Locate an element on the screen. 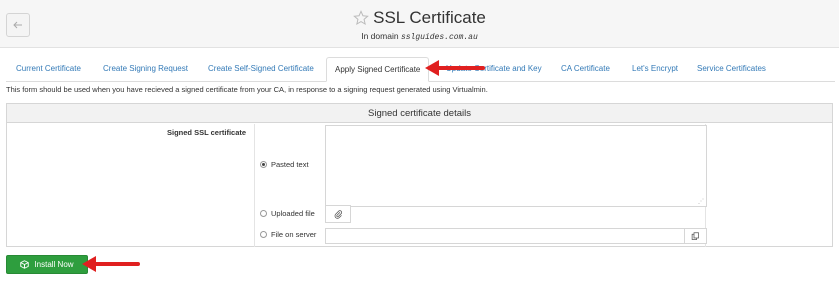  field-label-signed-certificate: Signed SSL certificate is located at coordinates (207, 132).